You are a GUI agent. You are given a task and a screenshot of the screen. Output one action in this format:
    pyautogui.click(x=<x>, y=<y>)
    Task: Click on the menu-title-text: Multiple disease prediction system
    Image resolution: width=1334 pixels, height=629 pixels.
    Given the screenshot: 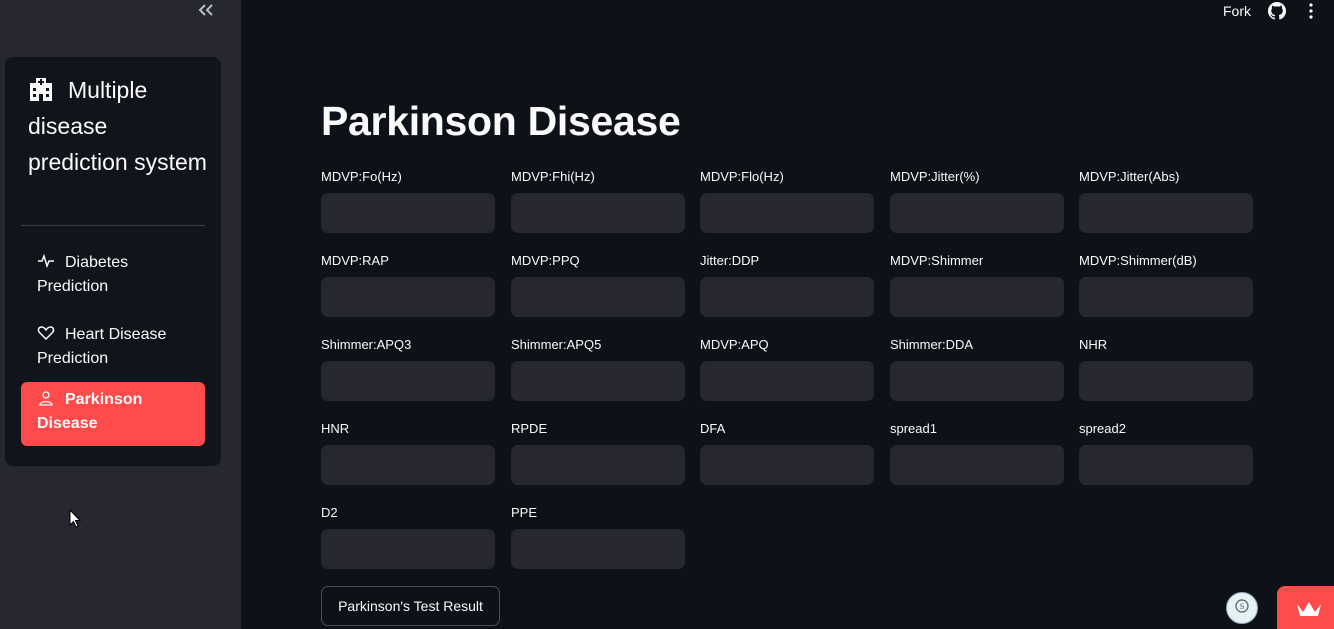 What is the action you would take?
    pyautogui.click(x=117, y=126)
    